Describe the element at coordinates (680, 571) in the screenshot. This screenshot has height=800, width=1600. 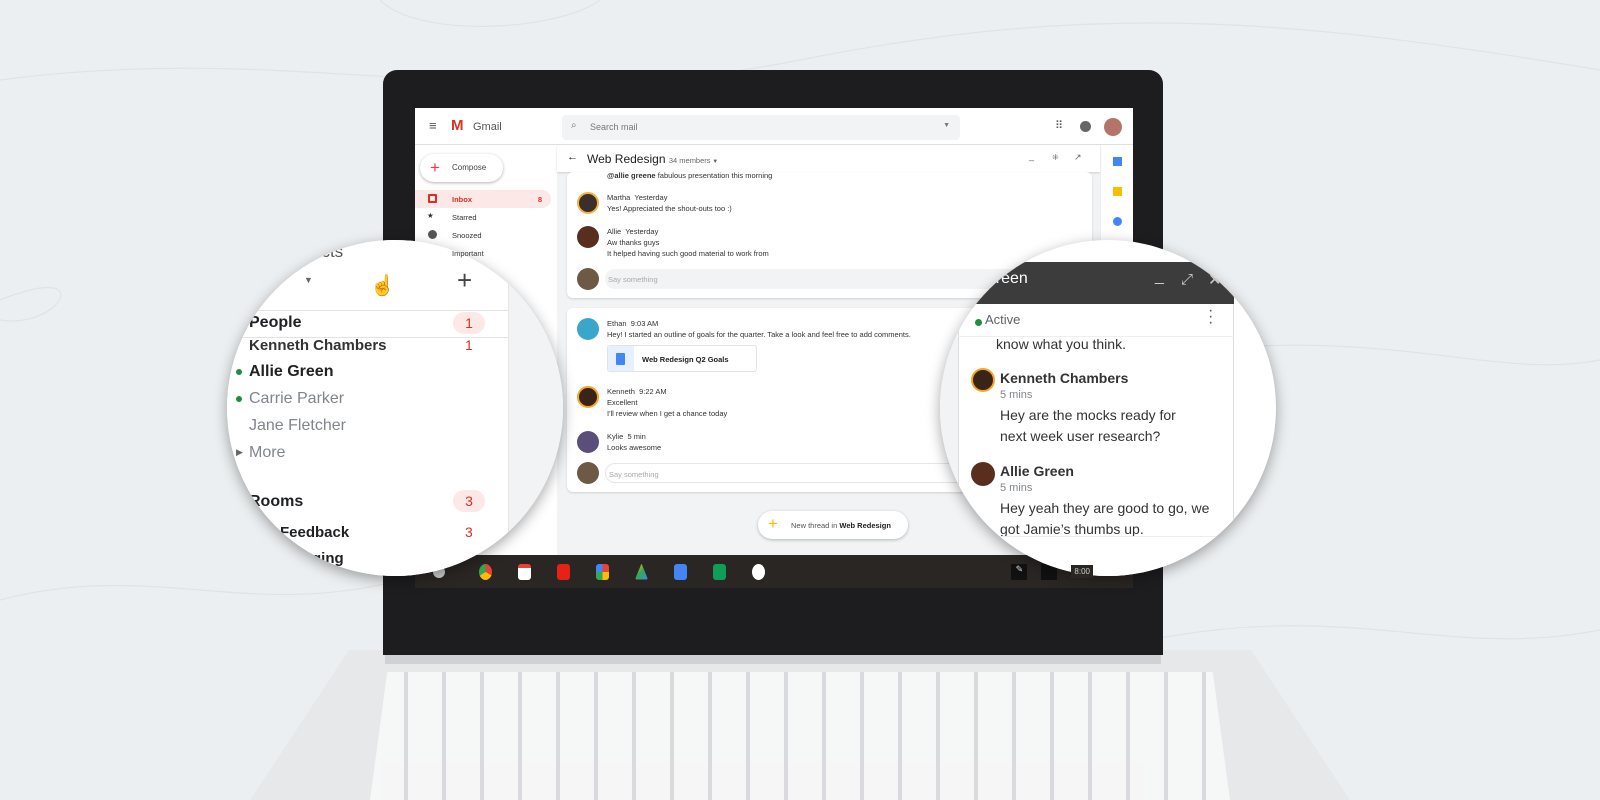
I see `docs-icon` at that location.